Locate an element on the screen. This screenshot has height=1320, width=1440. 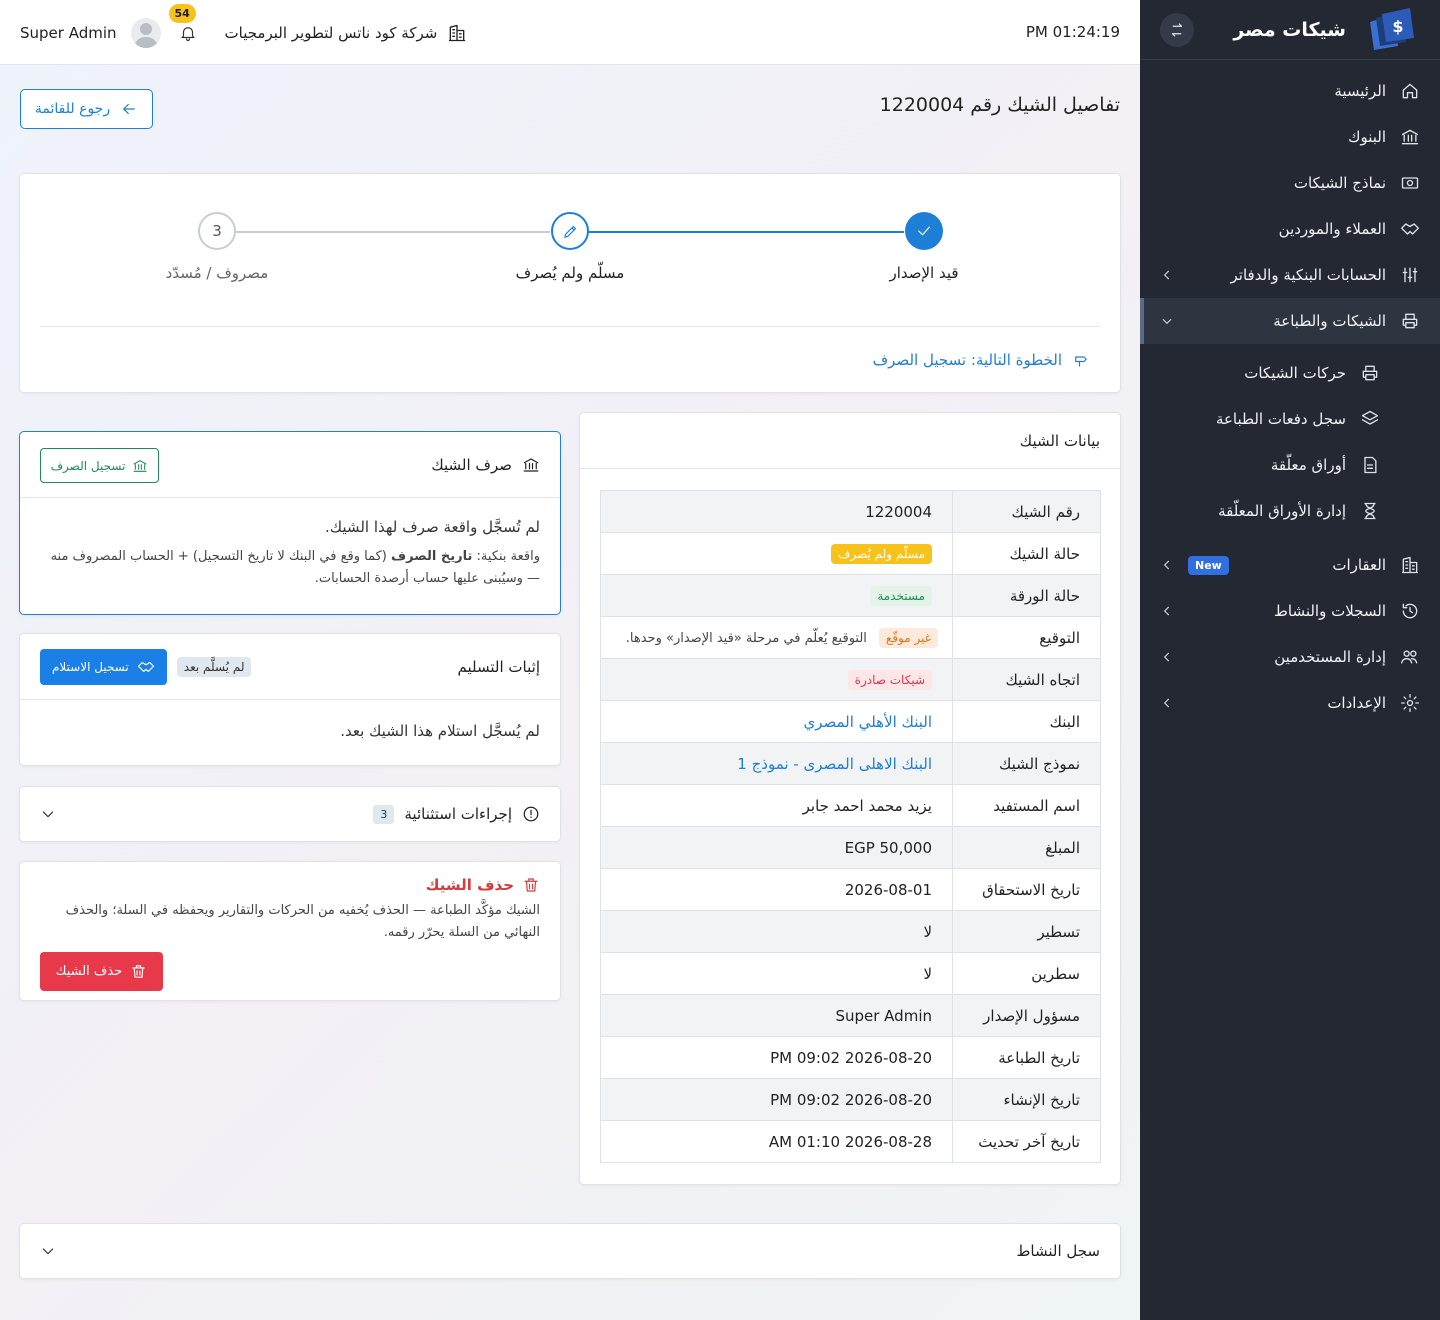
page-title: تفاصيل الشيك رقم 1220004 is located at coordinates (999, 105).